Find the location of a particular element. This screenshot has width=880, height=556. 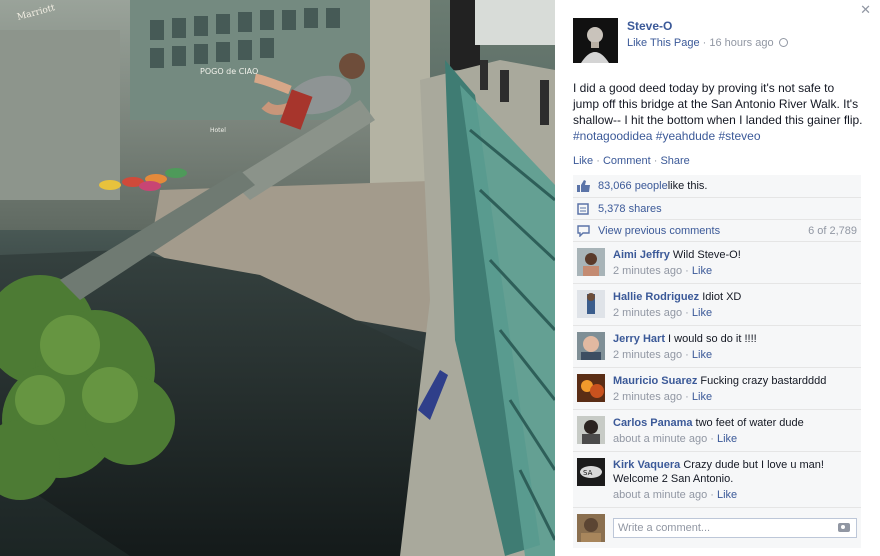

camera-icon is located at coordinates (844, 527).